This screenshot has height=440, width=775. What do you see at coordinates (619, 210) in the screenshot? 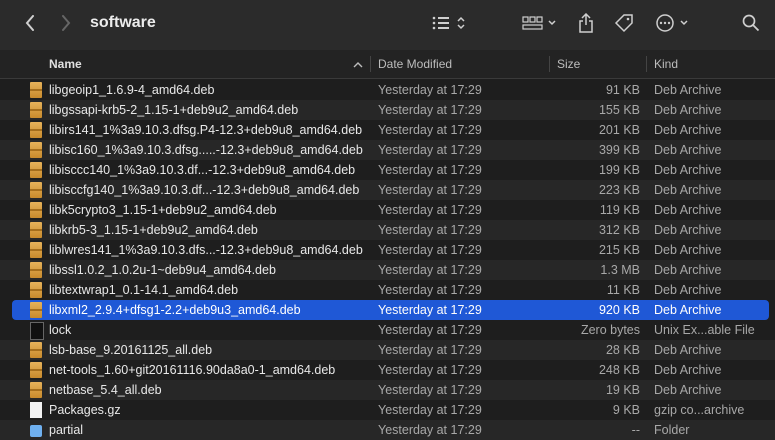
I see `file-size: 119 KB` at bounding box center [619, 210].